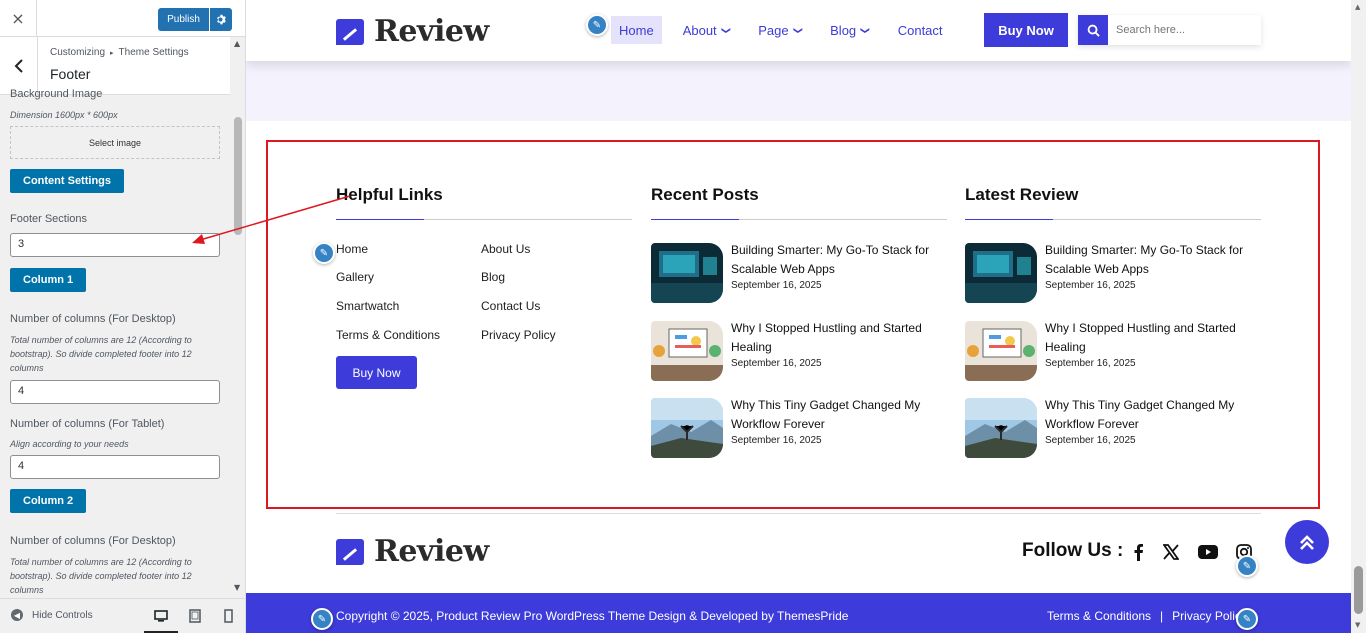 The width and height of the screenshot is (1366, 633). Describe the element at coordinates (52, 615) in the screenshot. I see `hide-controls-button: ◀ Hide Controls` at that location.